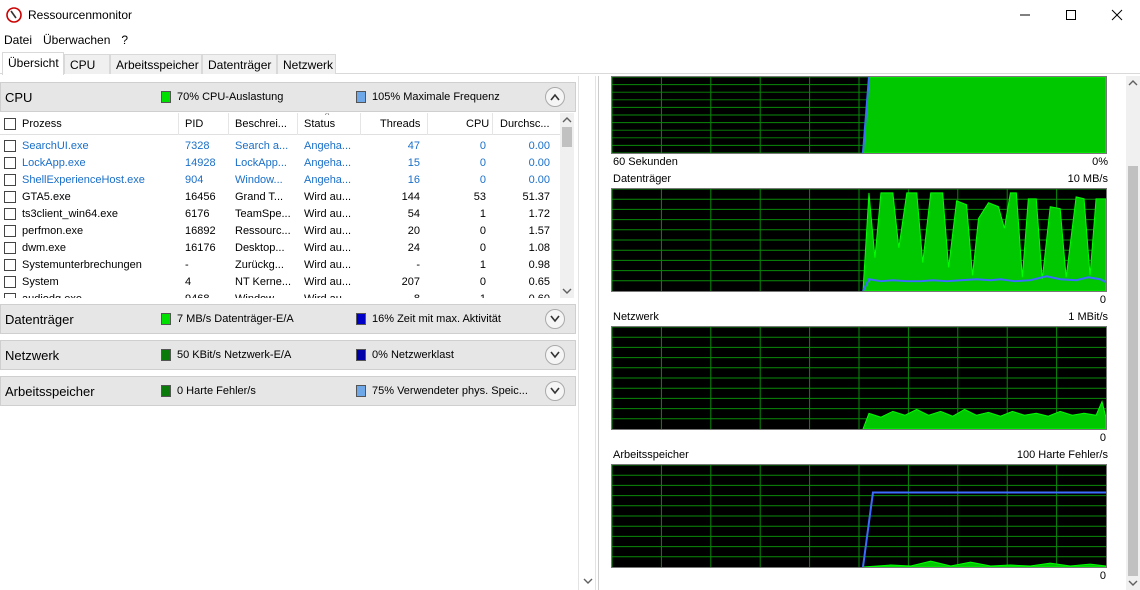 The width and height of the screenshot is (1140, 590). What do you see at coordinates (567, 120) in the screenshot?
I see `scroll-up-icon` at bounding box center [567, 120].